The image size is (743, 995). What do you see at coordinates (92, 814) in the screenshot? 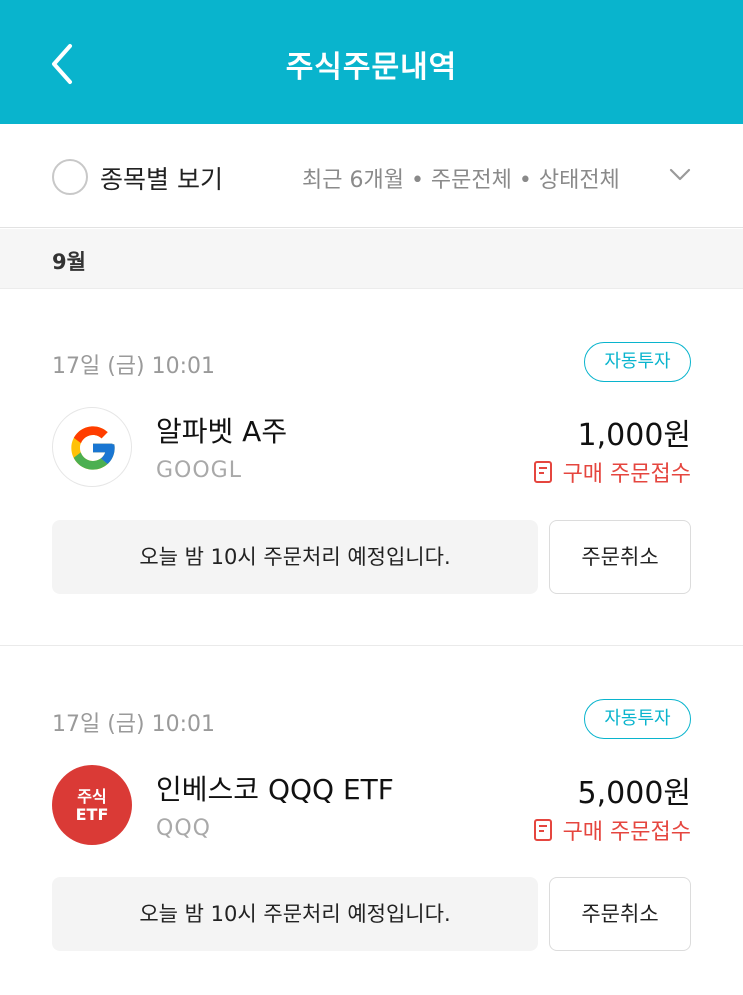
I see `etf-logo-line2: ETF` at bounding box center [92, 814].